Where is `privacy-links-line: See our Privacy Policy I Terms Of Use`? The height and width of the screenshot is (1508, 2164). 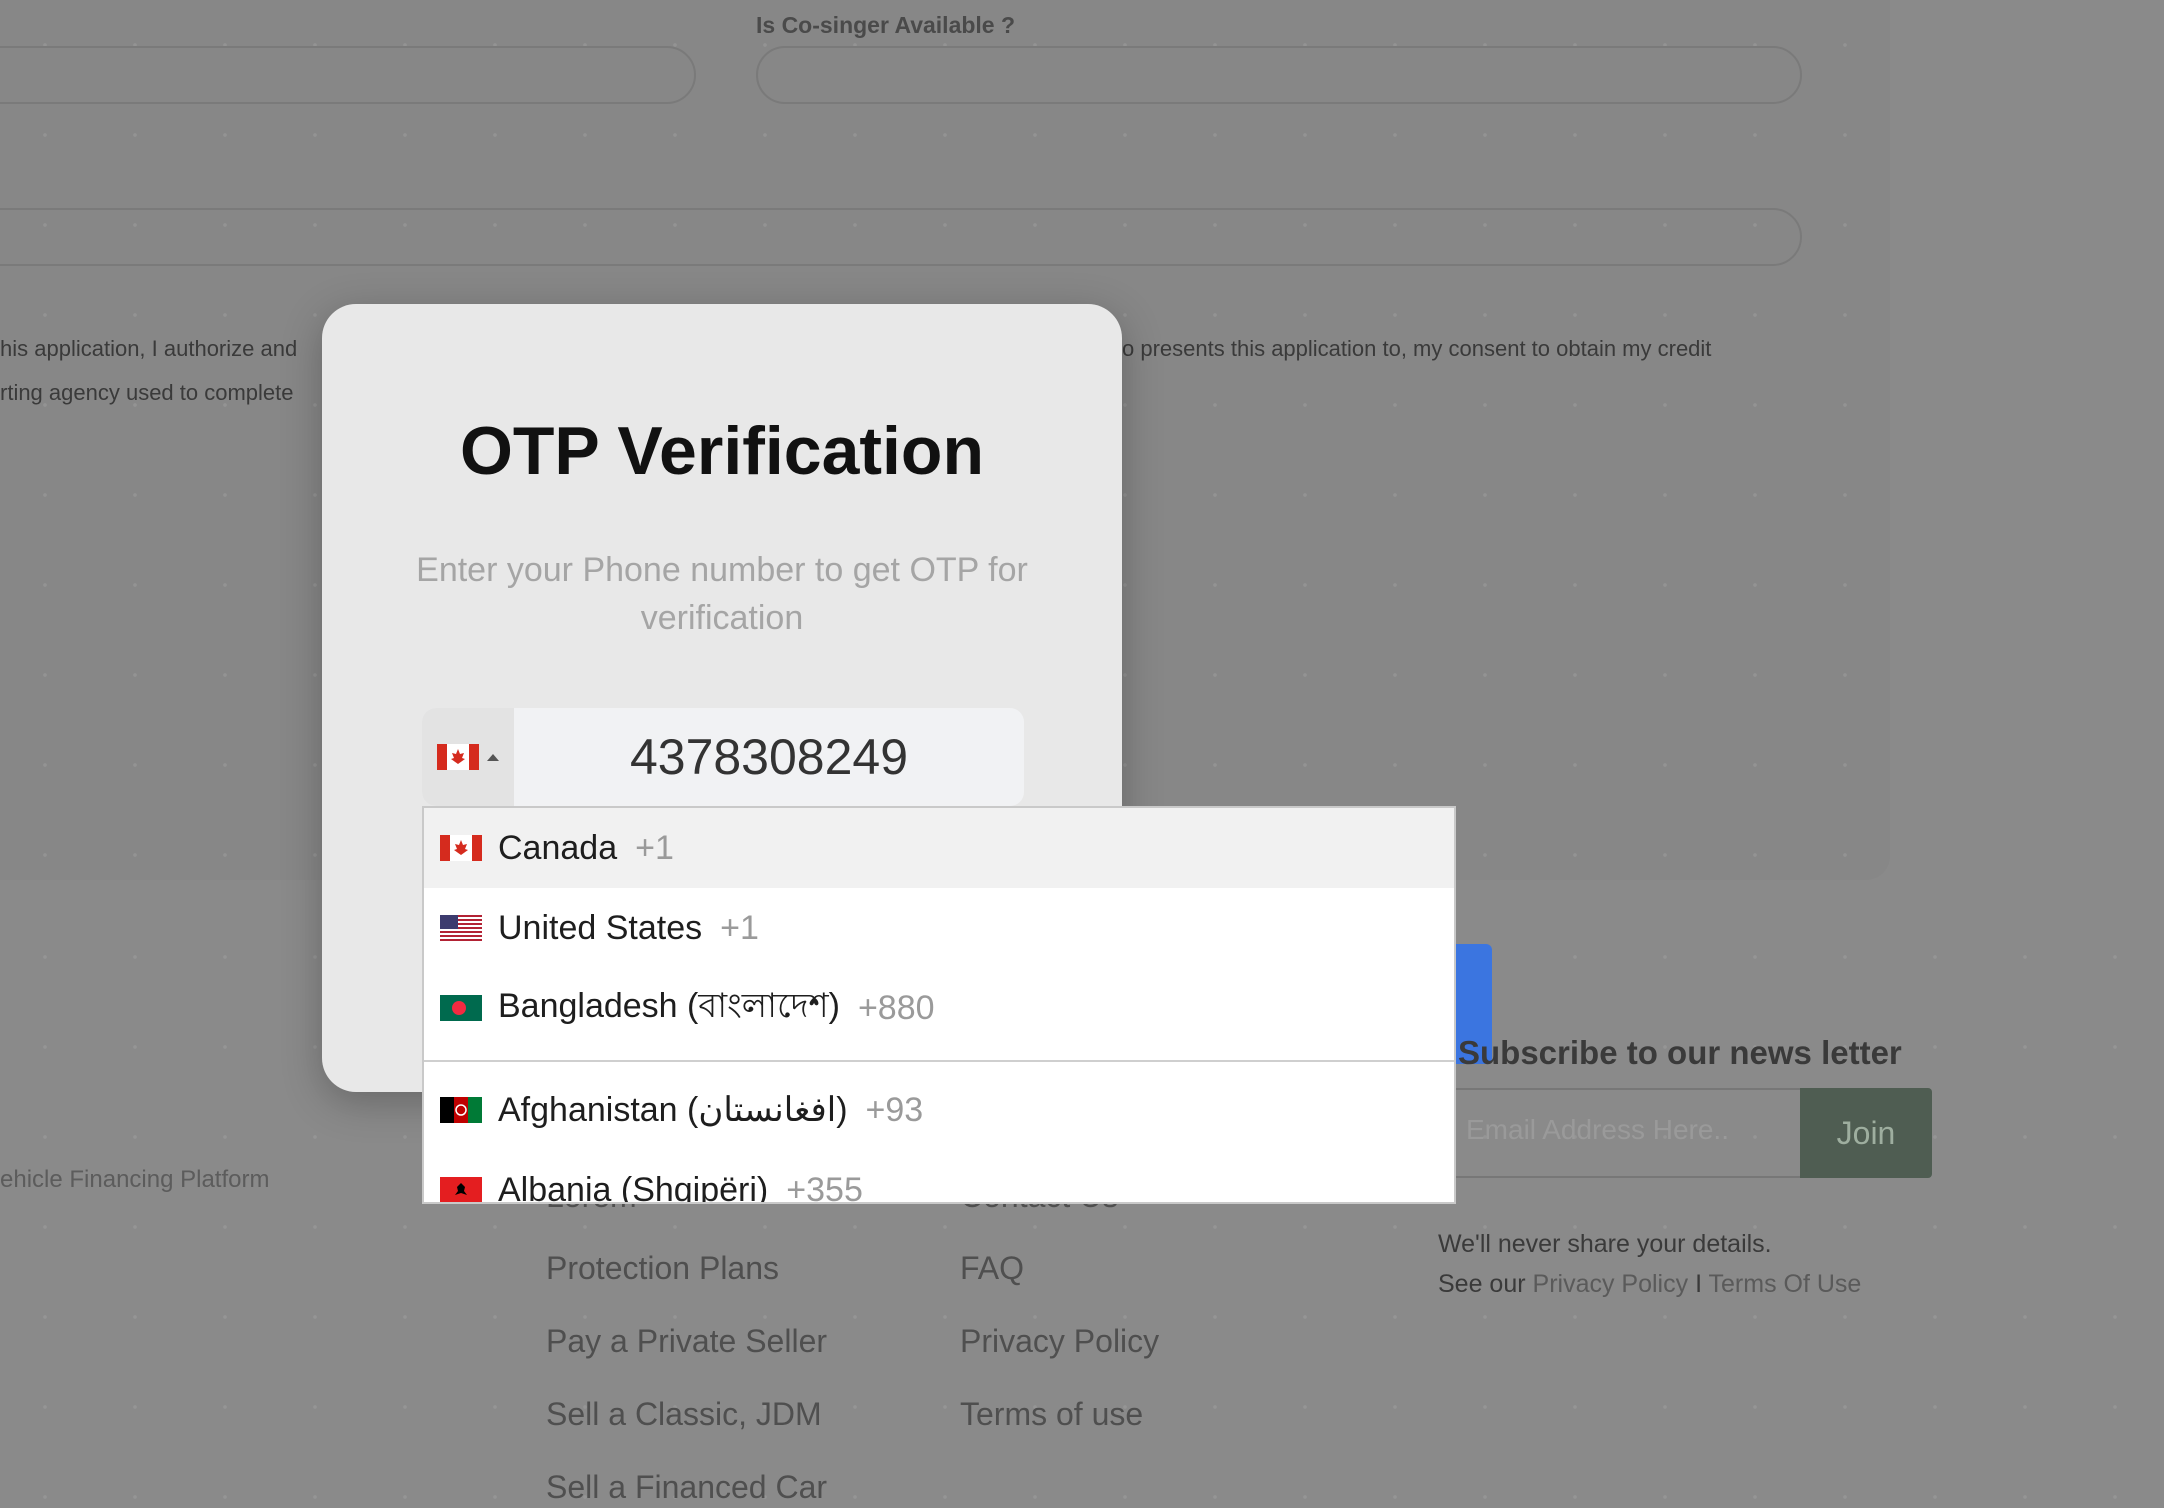
privacy-links-line: See our Privacy Policy I Terms Of Use is located at coordinates (1649, 1284).